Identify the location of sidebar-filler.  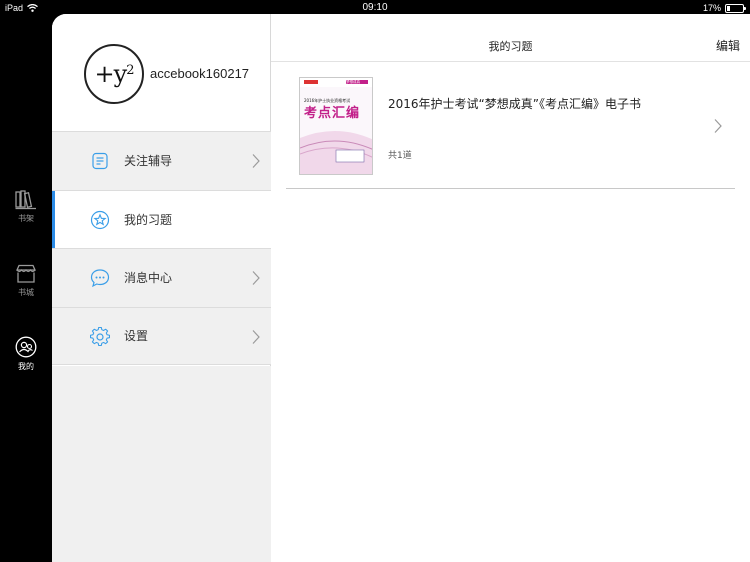
(161, 464).